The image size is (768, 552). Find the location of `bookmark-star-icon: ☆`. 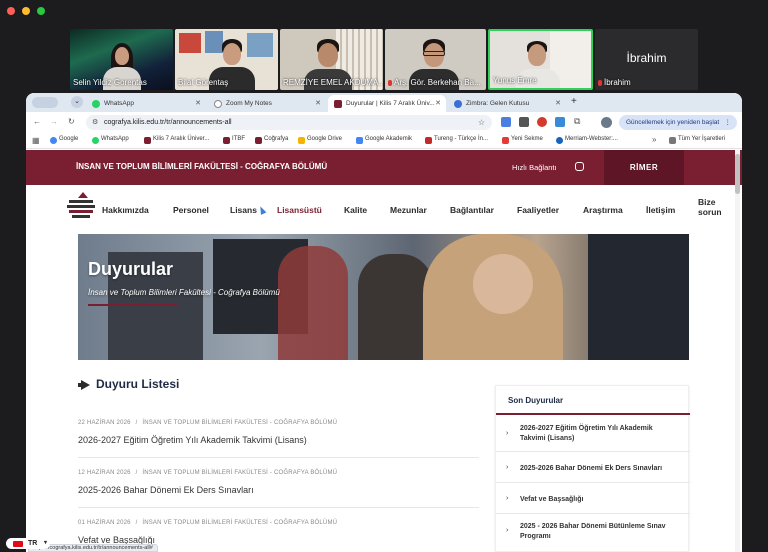

bookmark-star-icon: ☆ is located at coordinates (481, 122).